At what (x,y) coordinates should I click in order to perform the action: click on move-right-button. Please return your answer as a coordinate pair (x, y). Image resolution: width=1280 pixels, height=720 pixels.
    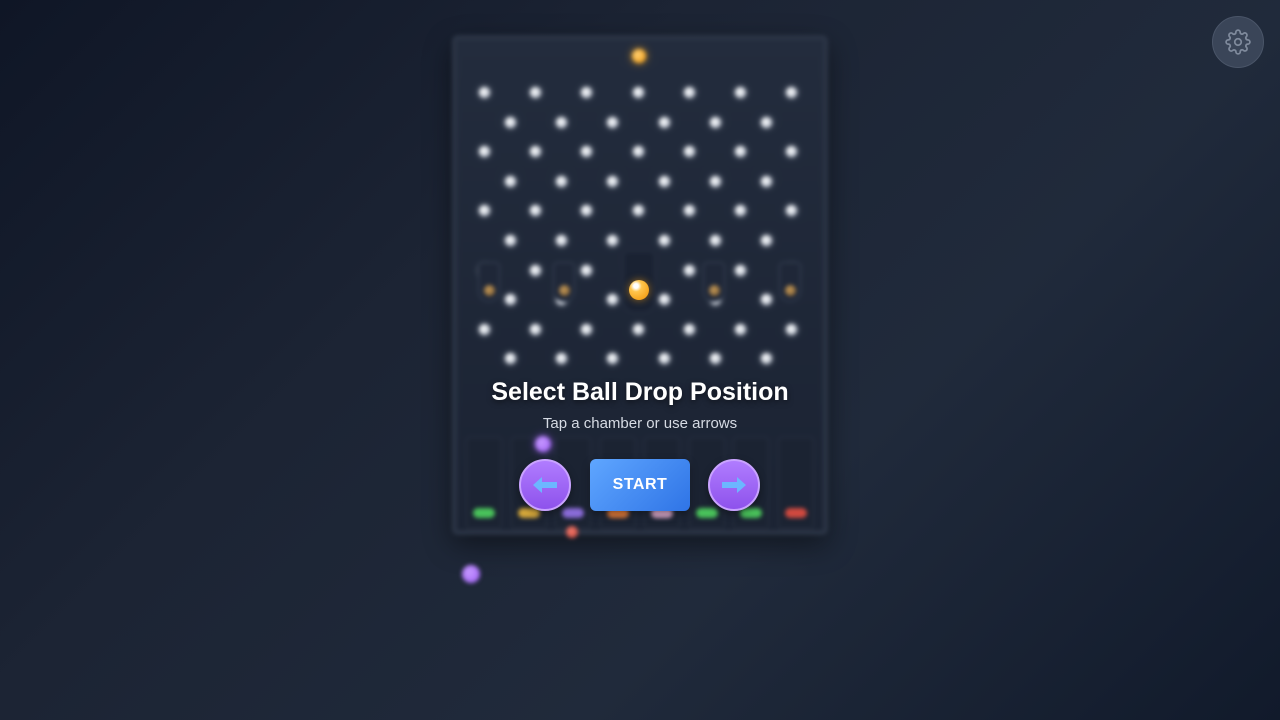
    Looking at the image, I should click on (734, 485).